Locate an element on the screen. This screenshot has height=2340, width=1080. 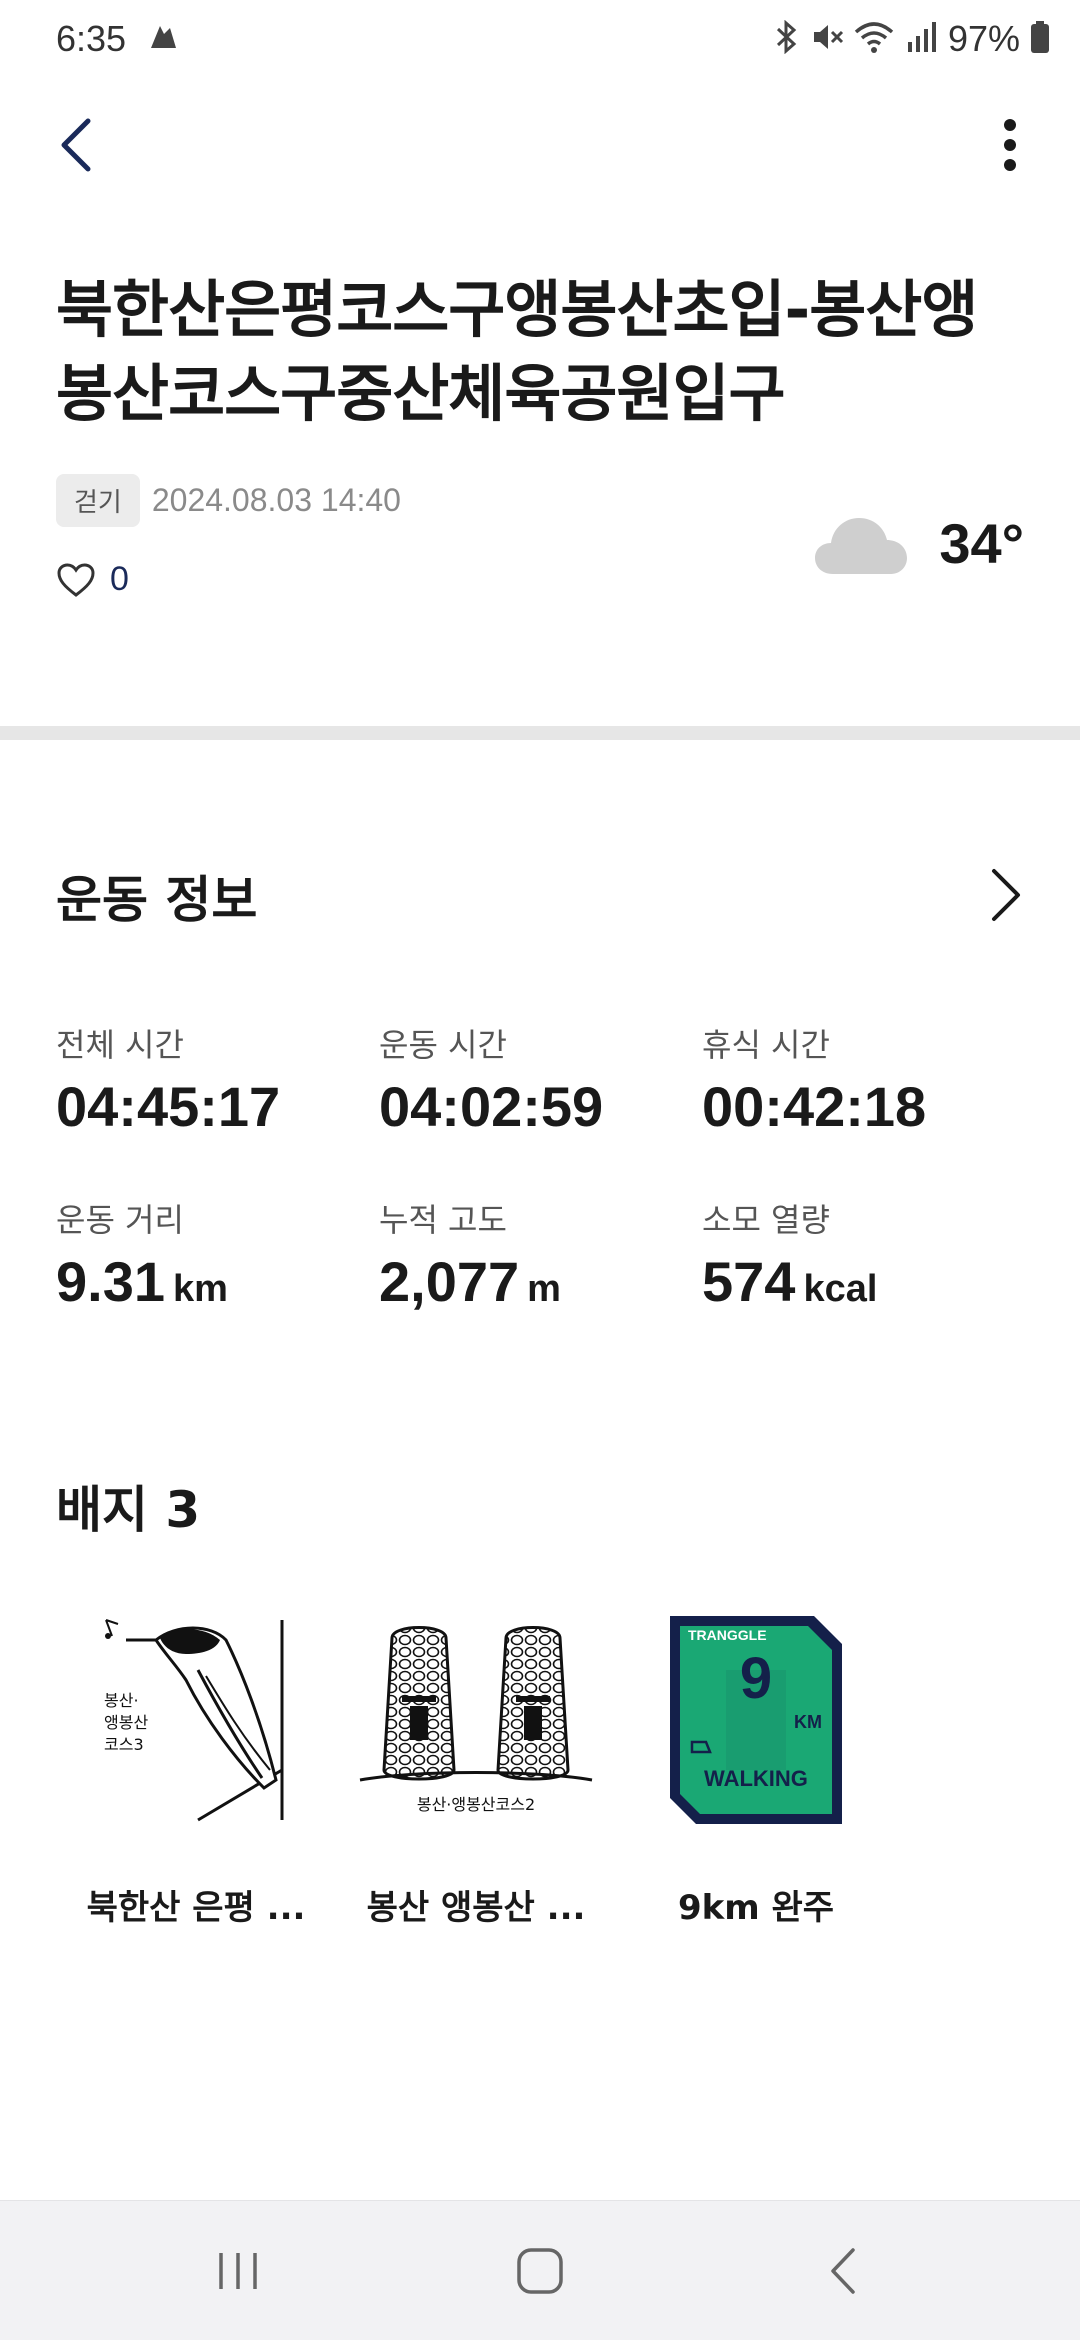
badges-title: 배지 3 is located at coordinates (128, 1510).